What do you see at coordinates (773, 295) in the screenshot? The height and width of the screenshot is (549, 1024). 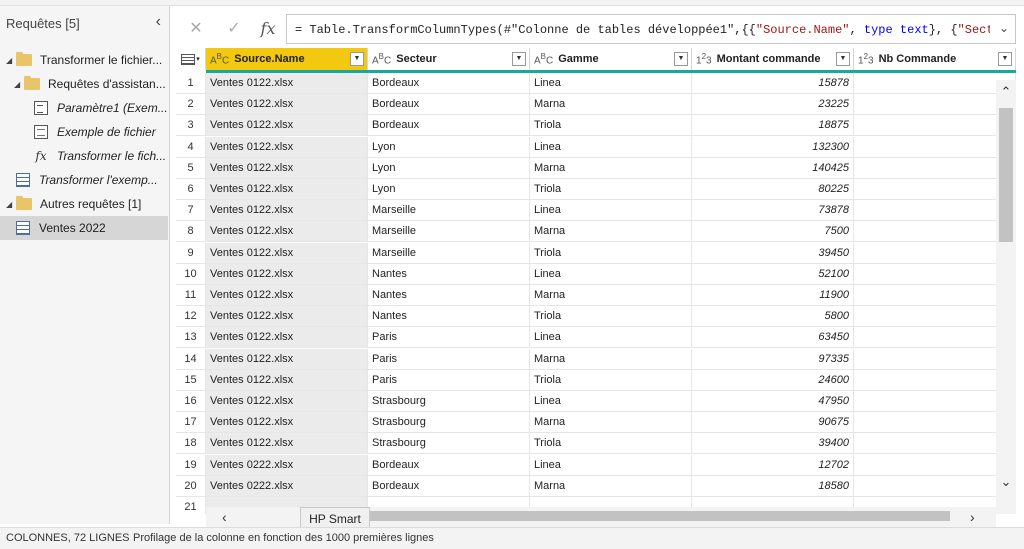 I see `table-cell: 11900` at bounding box center [773, 295].